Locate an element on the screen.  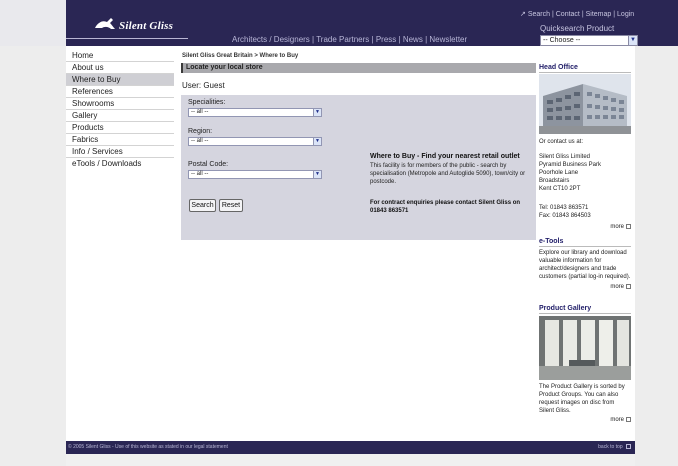
main-nav-trade-partners: Trade Partners is located at coordinates (342, 39).